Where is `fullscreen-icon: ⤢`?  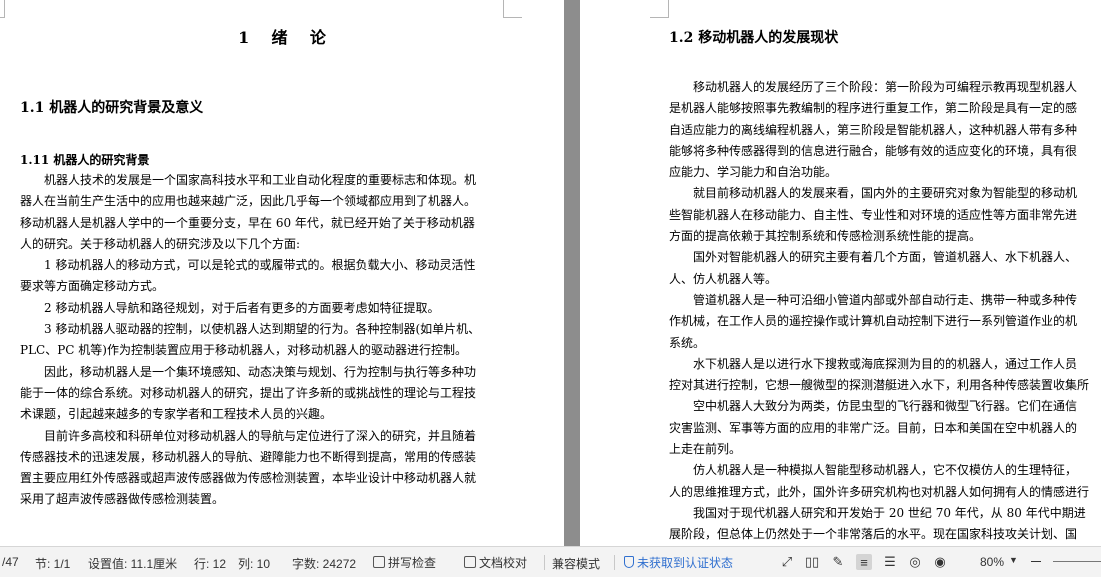
fullscreen-icon: ⤢ is located at coordinates (787, 562).